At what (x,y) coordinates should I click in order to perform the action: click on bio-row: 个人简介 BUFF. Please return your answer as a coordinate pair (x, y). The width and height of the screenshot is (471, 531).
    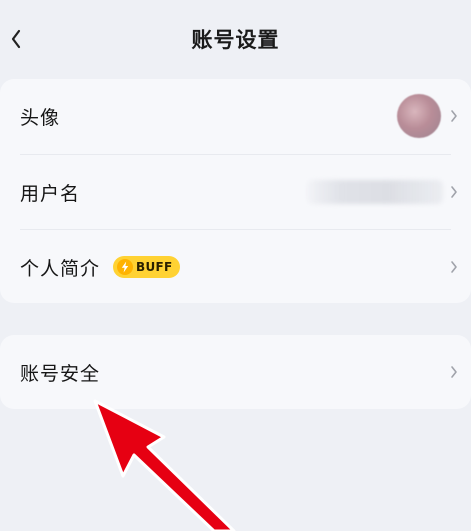
    Looking at the image, I should click on (235, 267).